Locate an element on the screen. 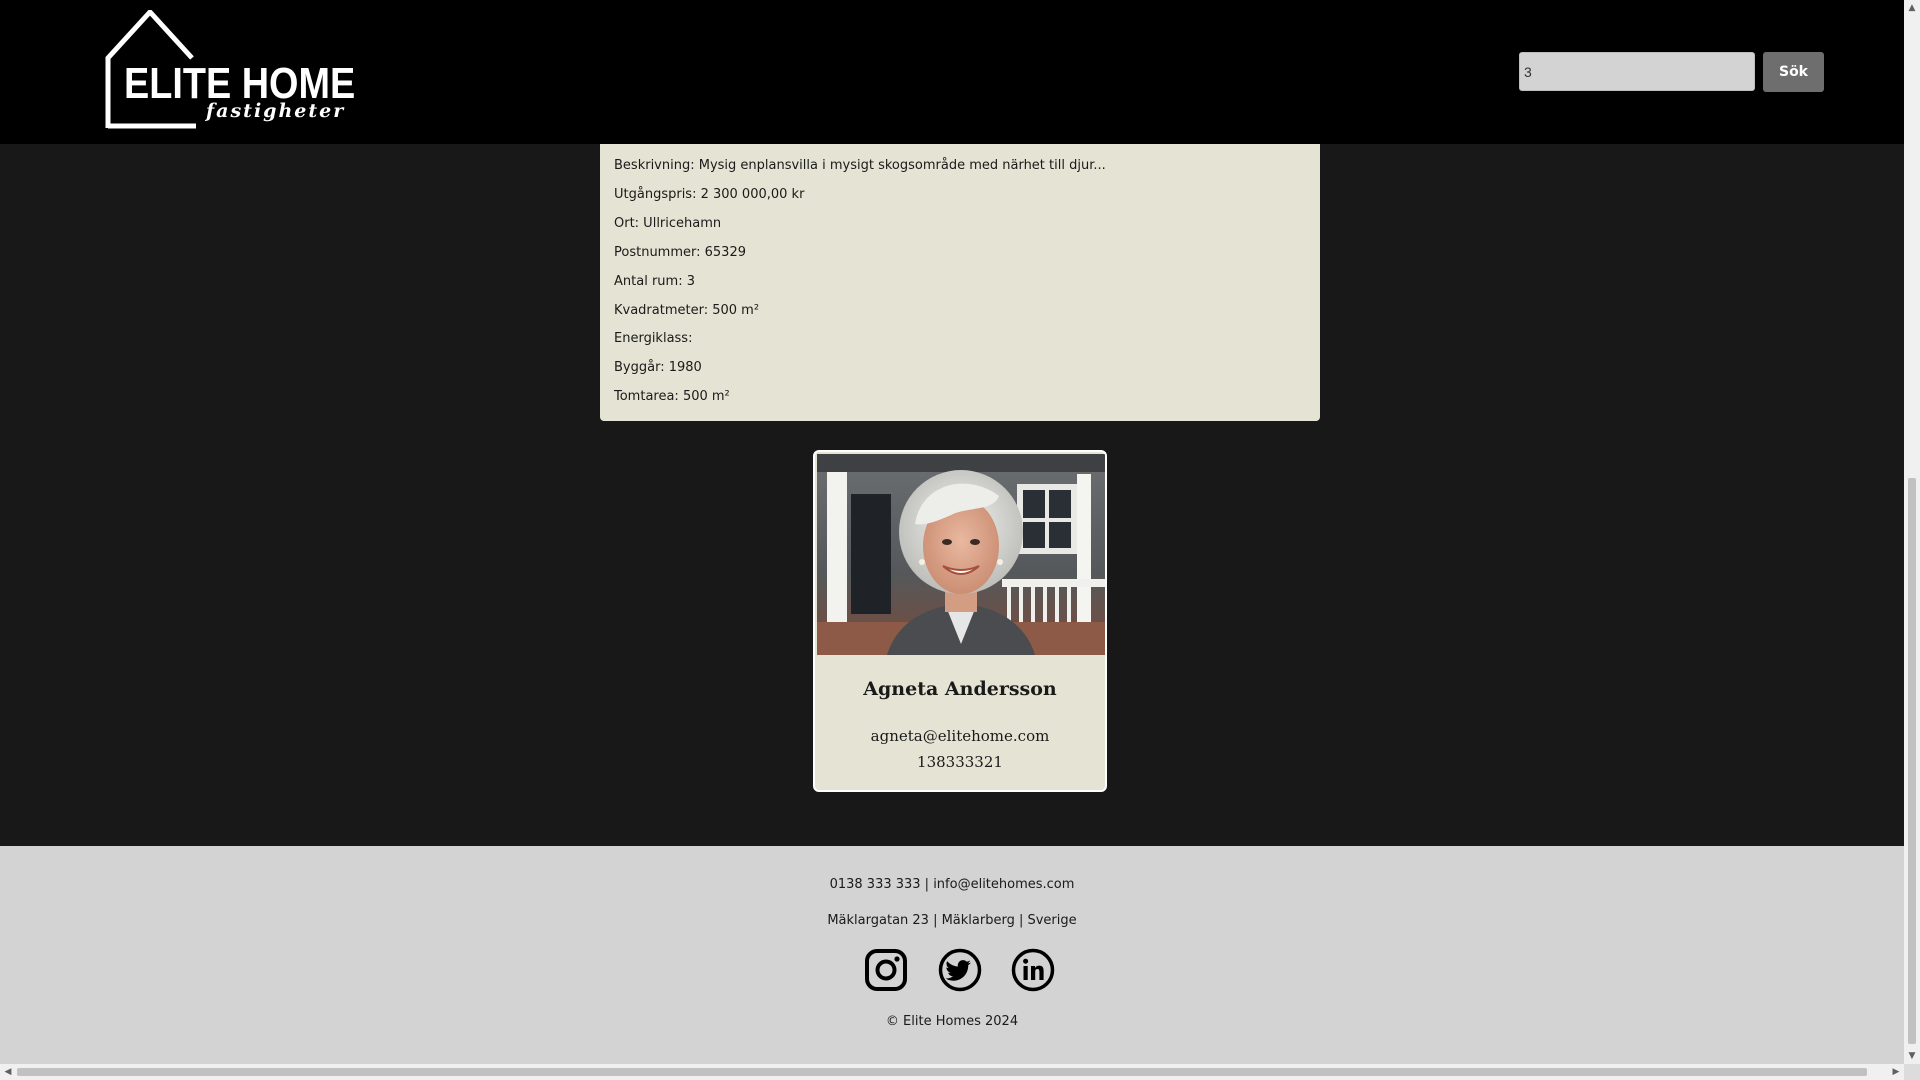 This screenshot has width=1920, height=1080. logo: ELITE HOME fastigheter is located at coordinates (229, 70).